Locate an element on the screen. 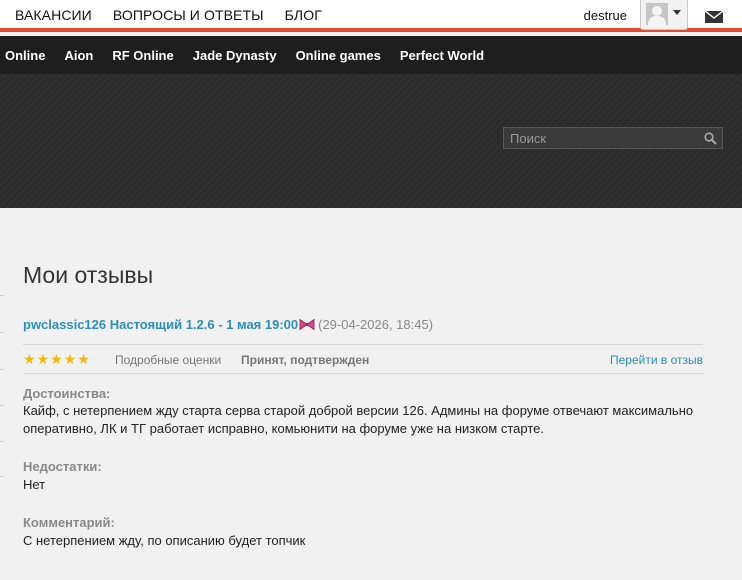 The height and width of the screenshot is (580, 742). username: destrue is located at coordinates (605, 15).